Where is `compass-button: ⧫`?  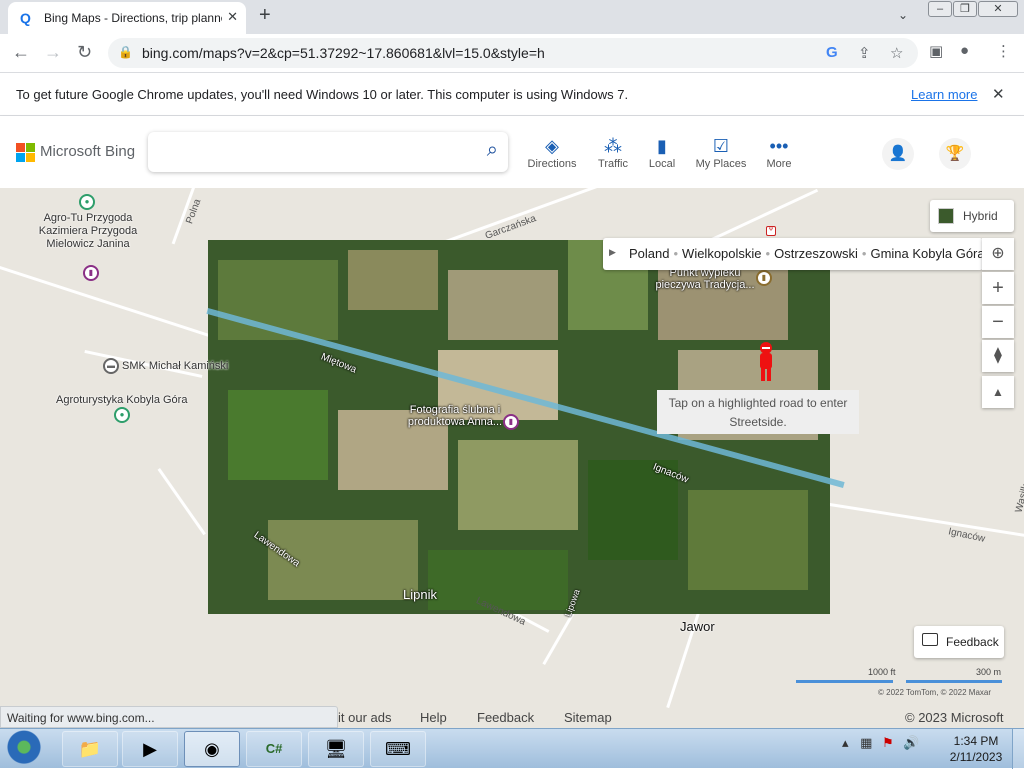
compass-button: ⧫ is located at coordinates (998, 356).